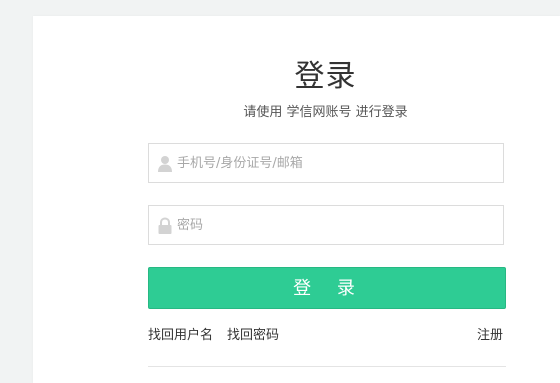 The width and height of the screenshot is (560, 383). What do you see at coordinates (253, 336) in the screenshot?
I see `find-password-link: 找回密码` at bounding box center [253, 336].